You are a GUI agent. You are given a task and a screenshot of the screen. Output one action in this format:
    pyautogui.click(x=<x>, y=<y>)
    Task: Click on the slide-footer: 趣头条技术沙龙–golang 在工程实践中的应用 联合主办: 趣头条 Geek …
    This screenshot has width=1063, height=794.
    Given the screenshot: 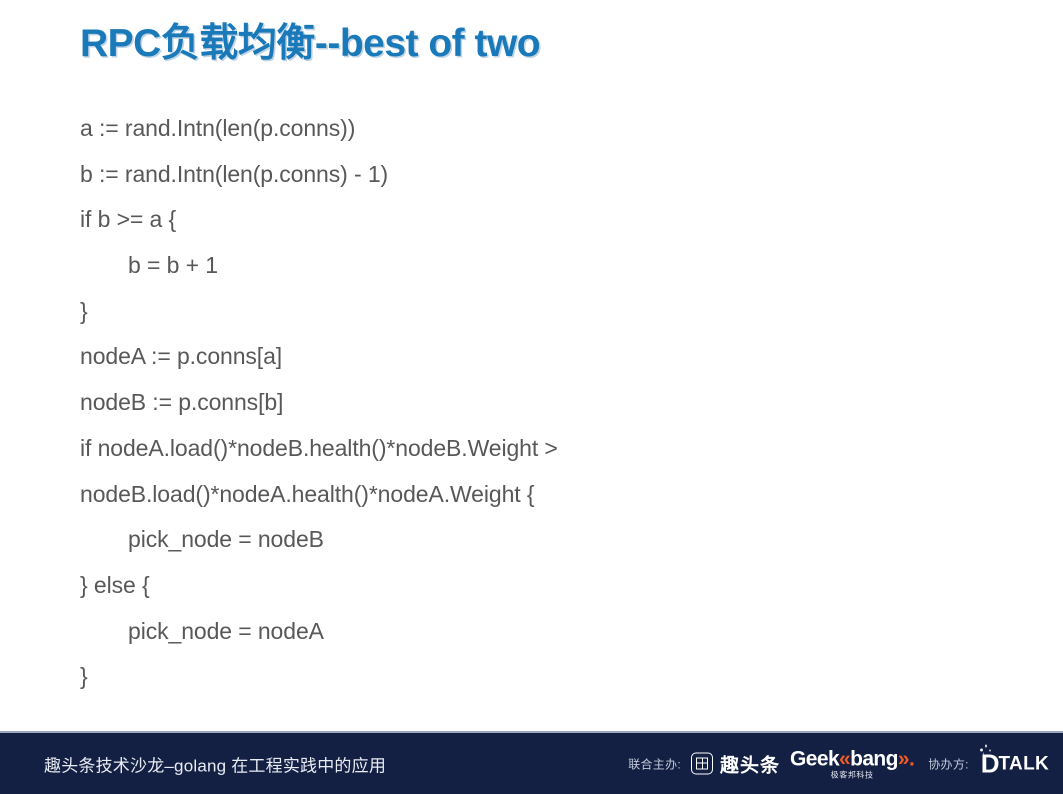 What is the action you would take?
    pyautogui.click(x=531, y=762)
    